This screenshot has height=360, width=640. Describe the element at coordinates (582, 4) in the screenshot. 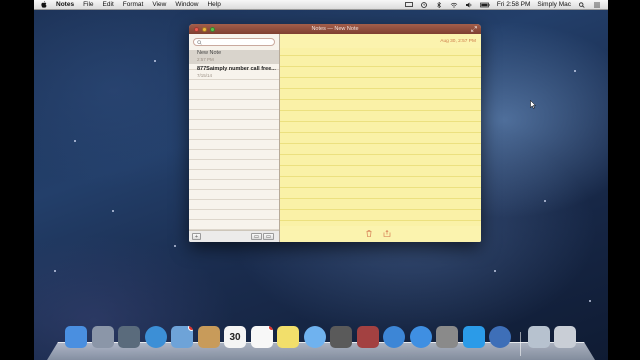

I see `search-icon` at that location.